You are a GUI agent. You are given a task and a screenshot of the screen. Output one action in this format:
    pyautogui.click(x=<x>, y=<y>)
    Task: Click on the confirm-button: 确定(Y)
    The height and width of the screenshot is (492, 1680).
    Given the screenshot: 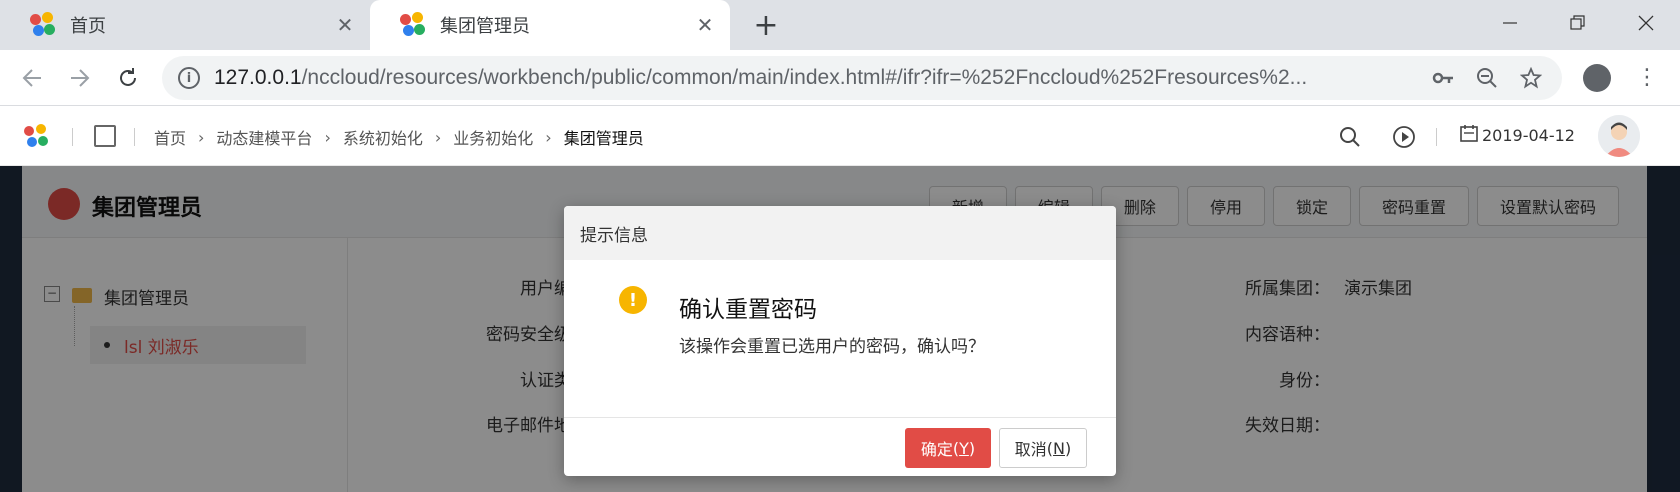 What is the action you would take?
    pyautogui.click(x=948, y=448)
    